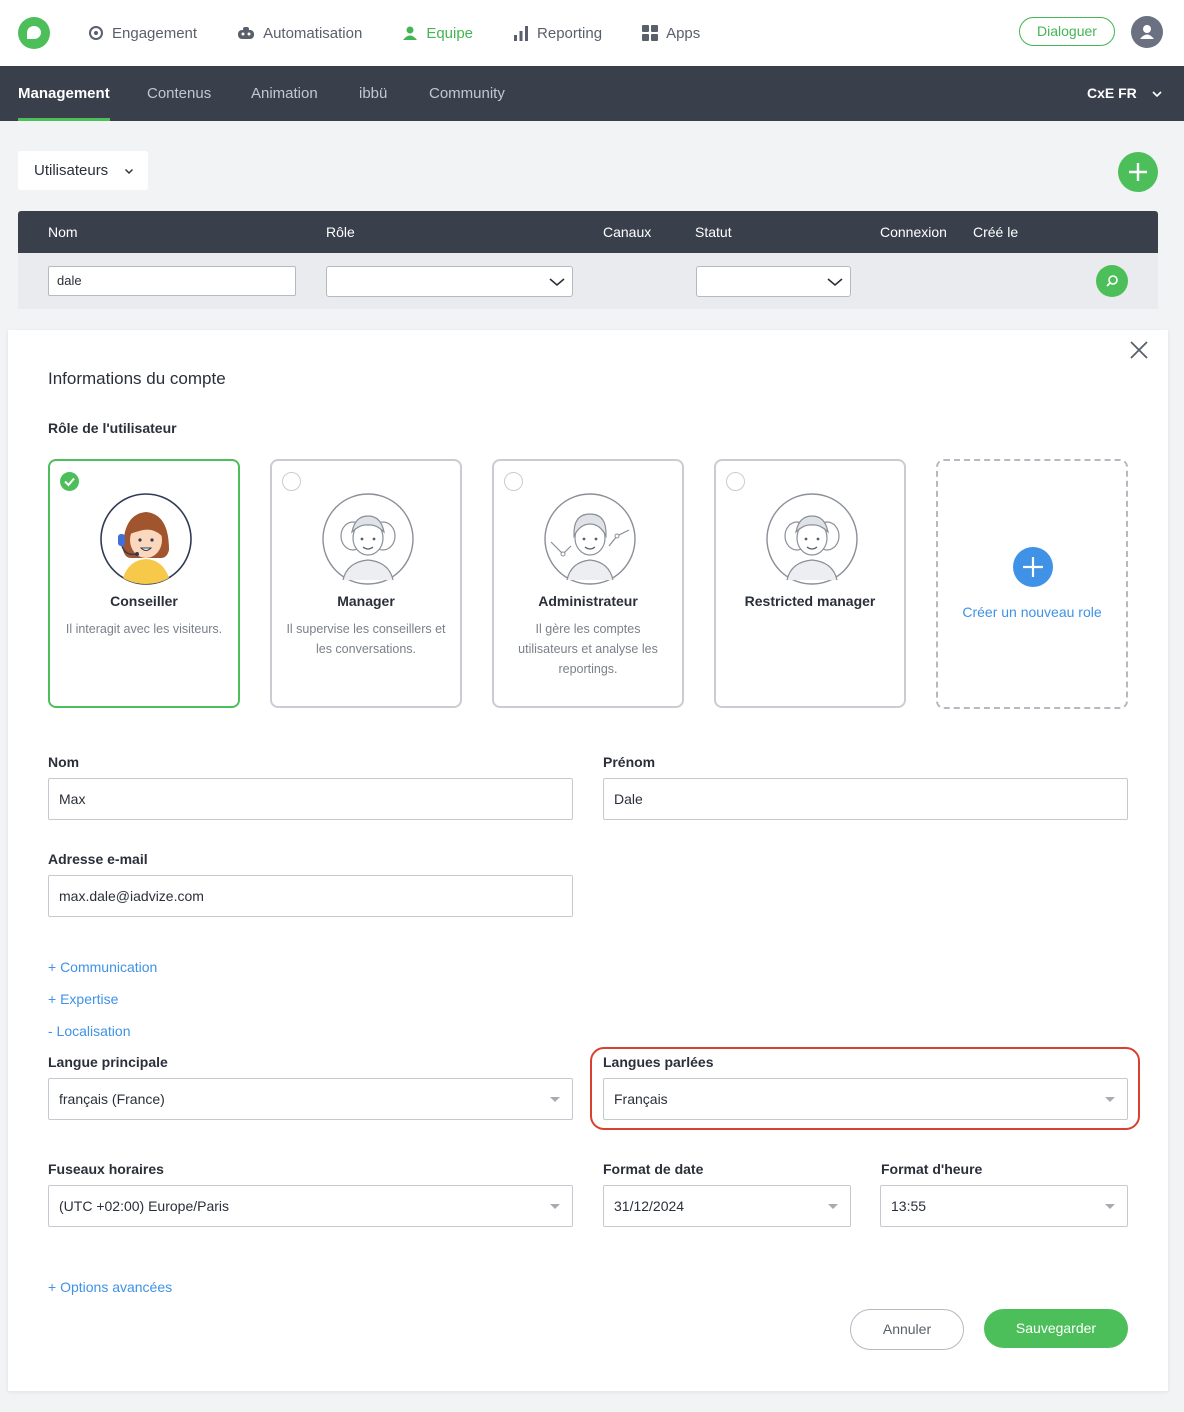 The height and width of the screenshot is (1412, 1184). I want to click on check-icon, so click(69, 482).